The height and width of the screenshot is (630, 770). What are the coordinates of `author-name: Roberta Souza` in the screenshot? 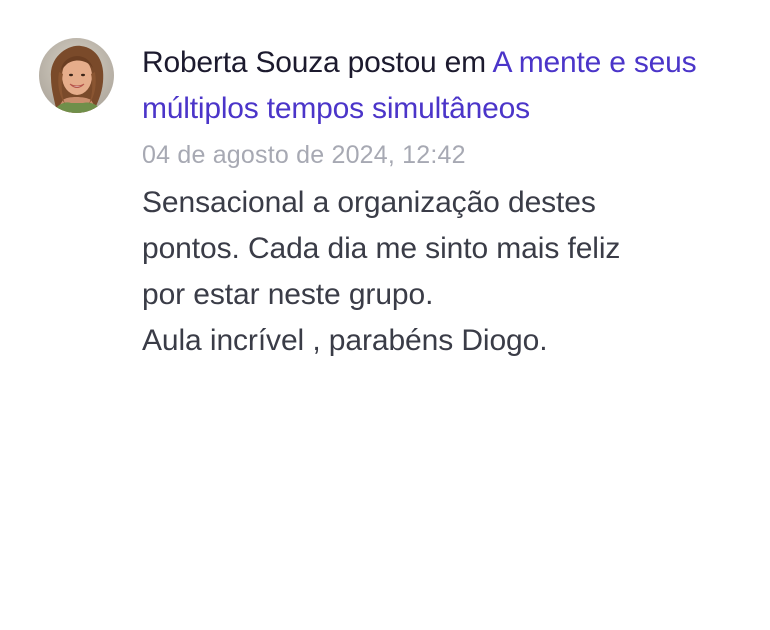 It's located at (241, 62).